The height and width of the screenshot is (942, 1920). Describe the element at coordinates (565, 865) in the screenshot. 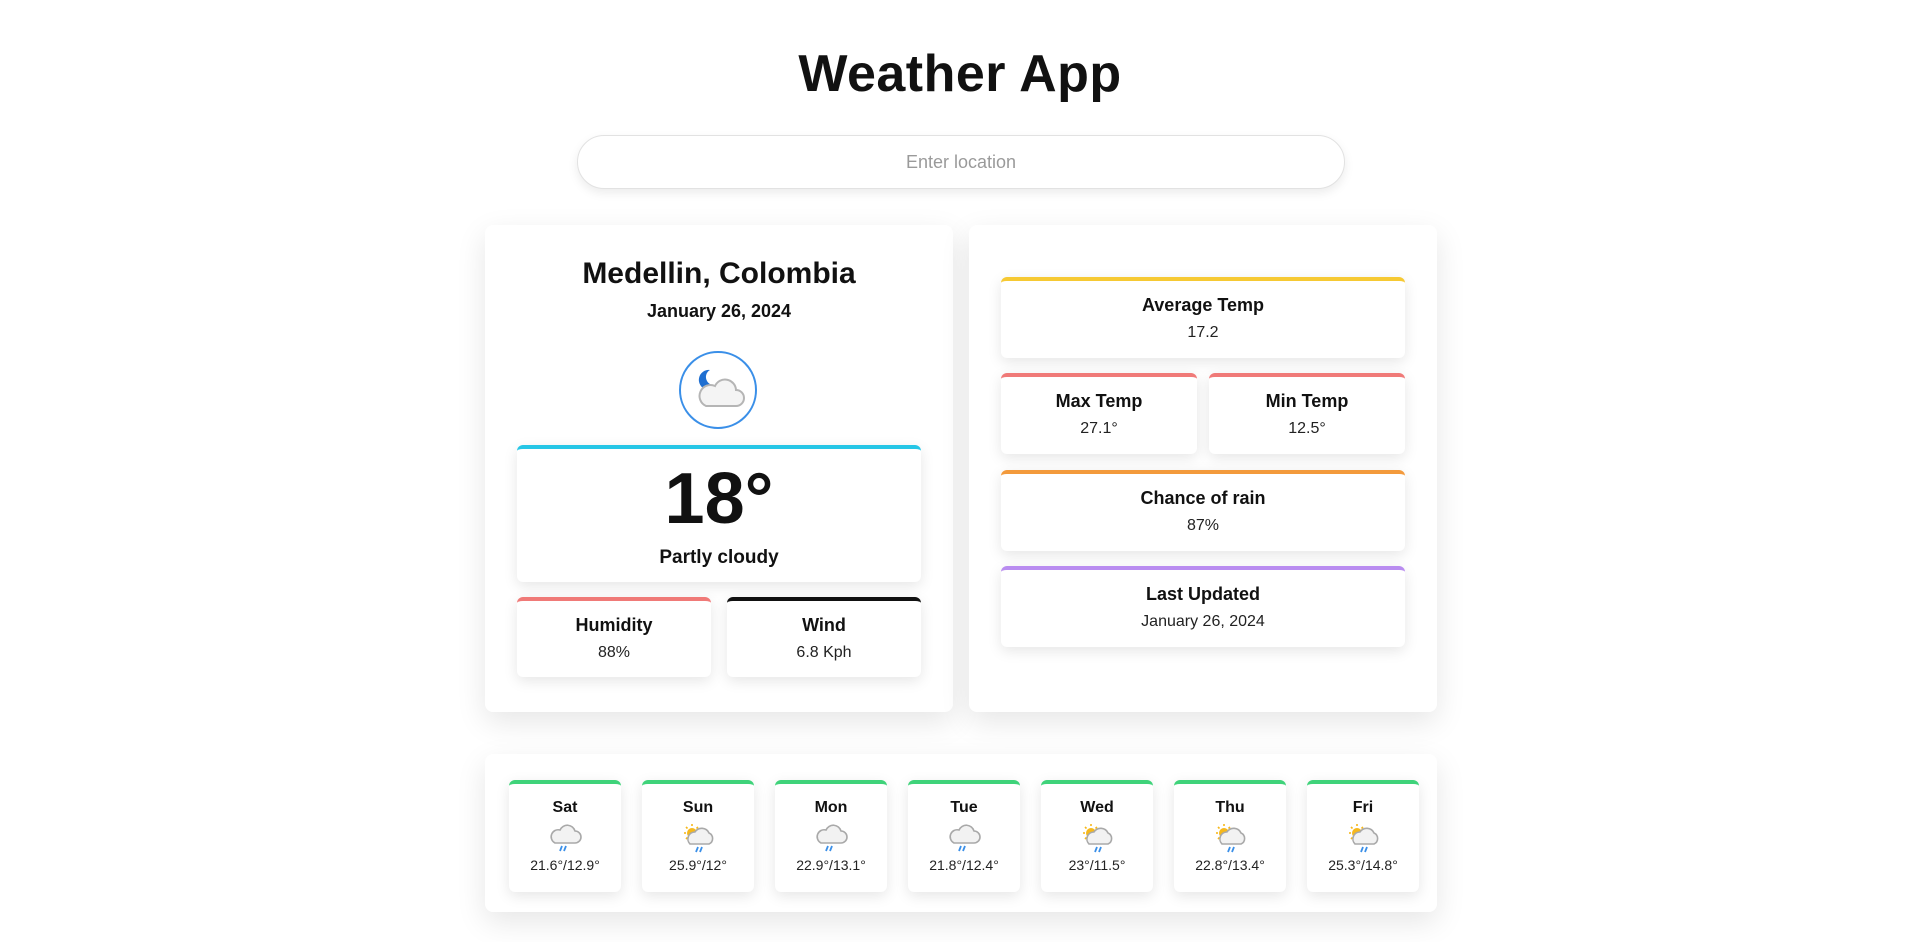

I see `forecast-temp-range: 21.6°/12.9°` at that location.